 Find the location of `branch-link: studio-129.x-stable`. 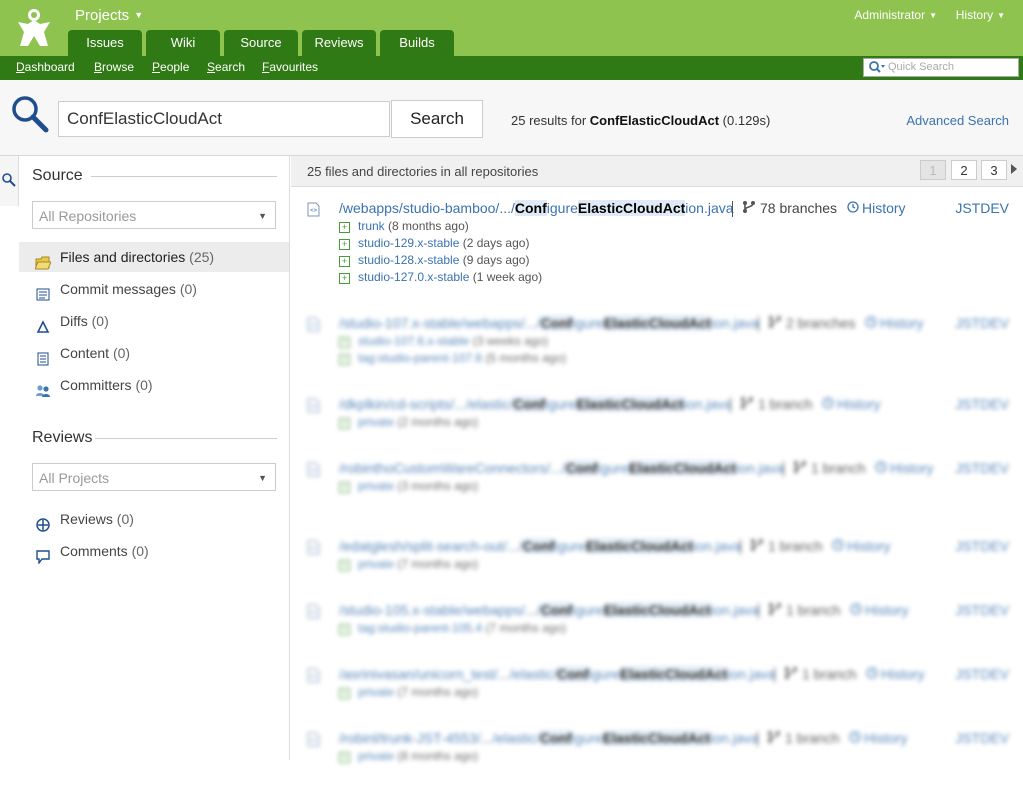

branch-link: studio-129.x-stable is located at coordinates (408, 243).